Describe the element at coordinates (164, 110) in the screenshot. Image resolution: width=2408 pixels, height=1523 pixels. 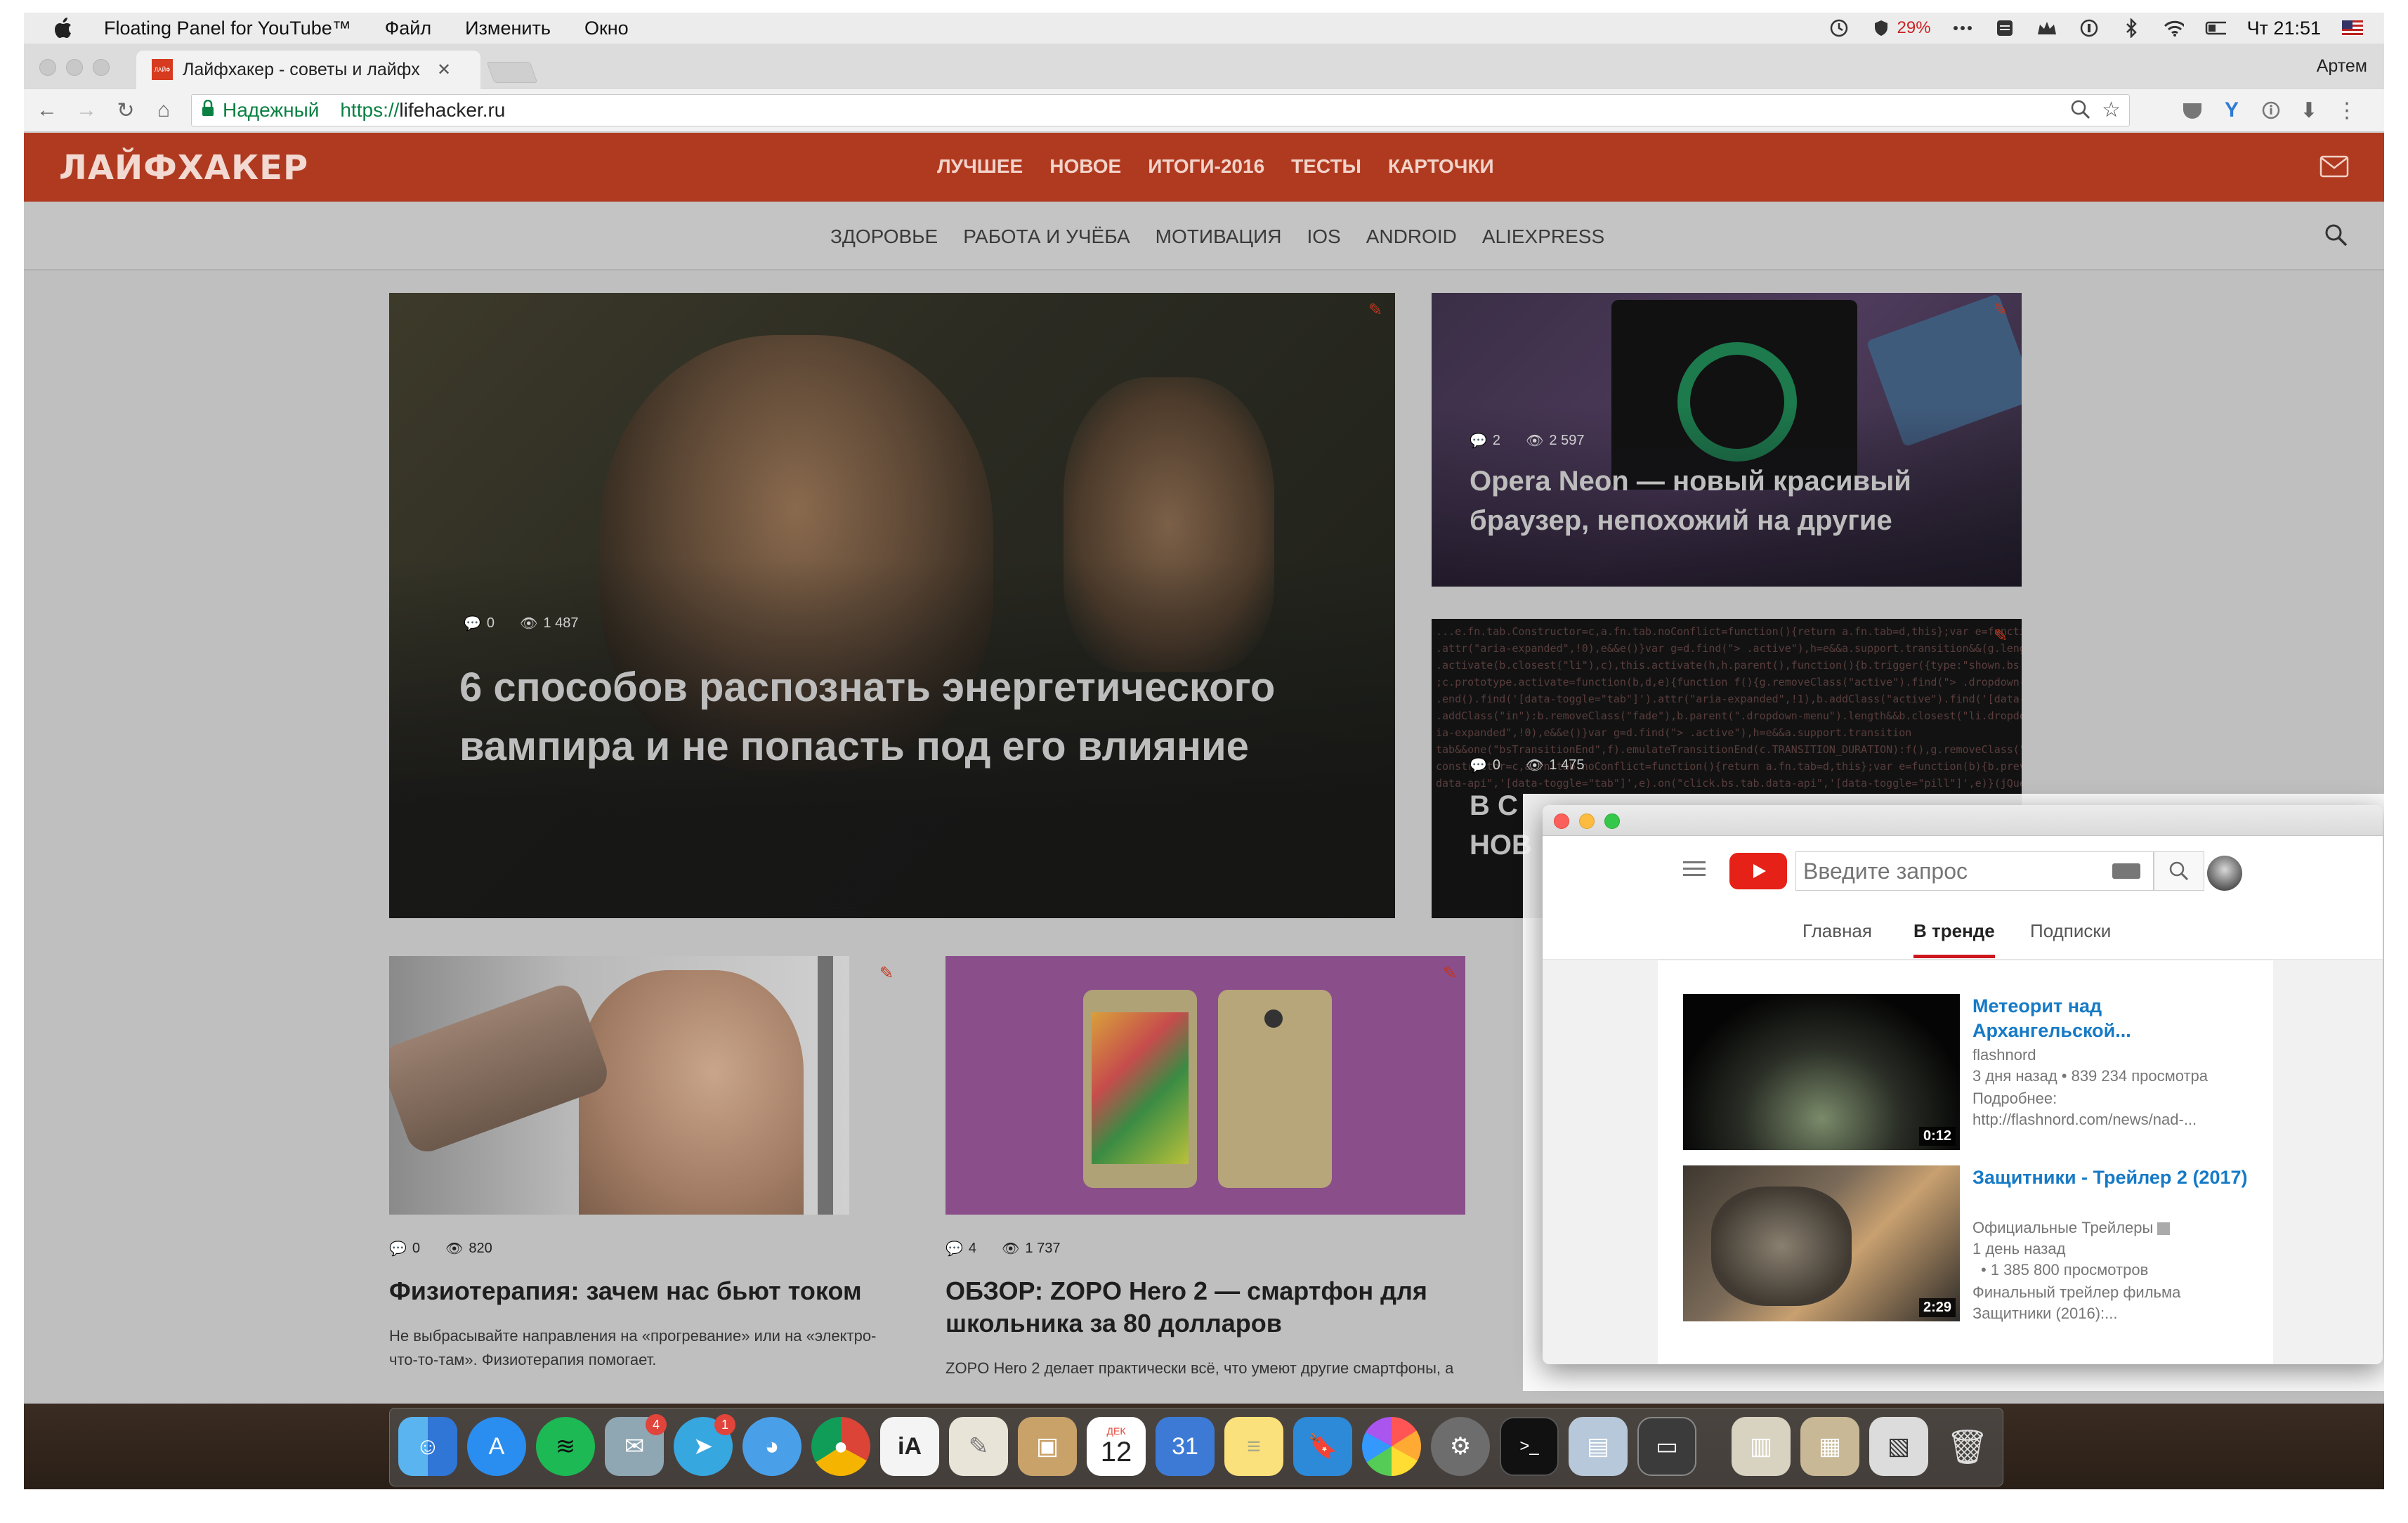
I see `home-icon: ⌂` at that location.